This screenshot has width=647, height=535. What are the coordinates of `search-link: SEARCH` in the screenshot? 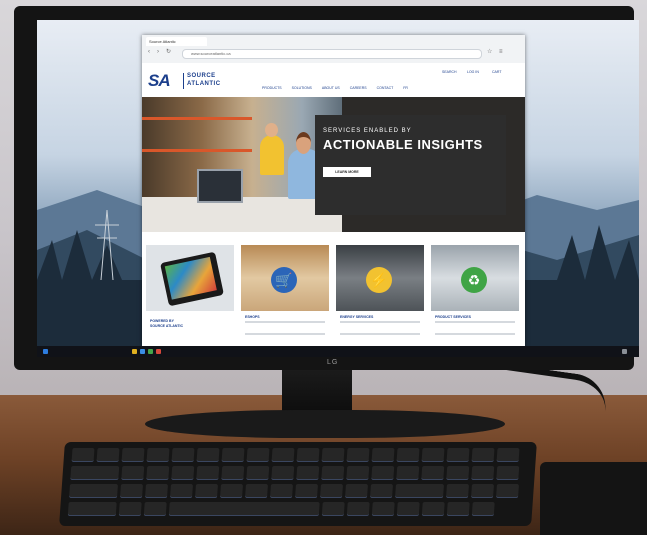 It's located at (449, 72).